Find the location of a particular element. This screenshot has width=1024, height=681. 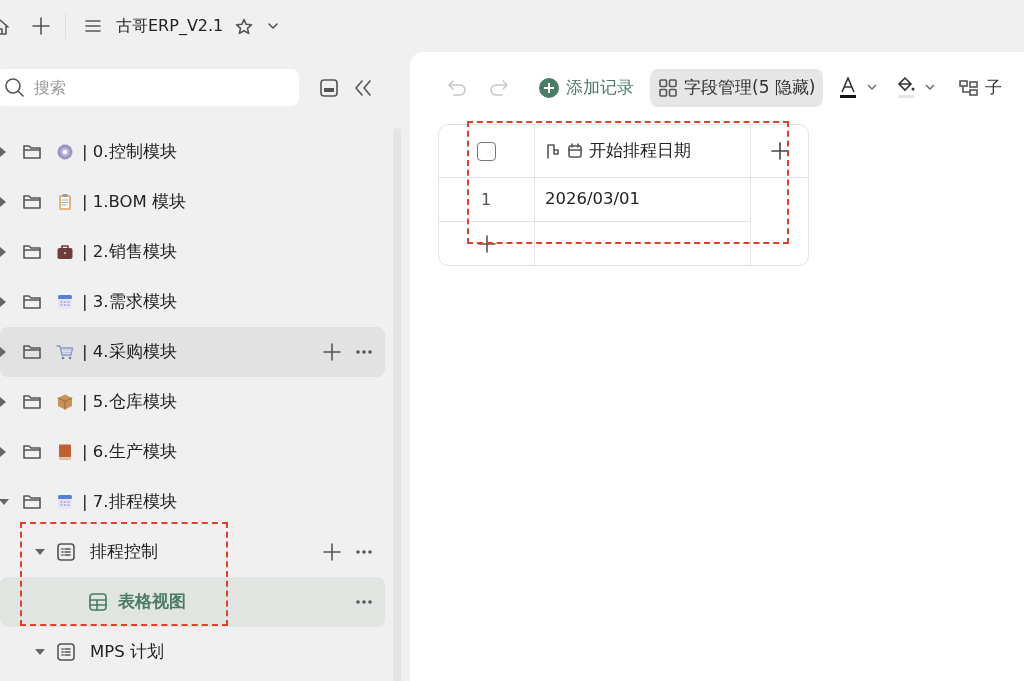

search-icon is located at coordinates (14, 87).